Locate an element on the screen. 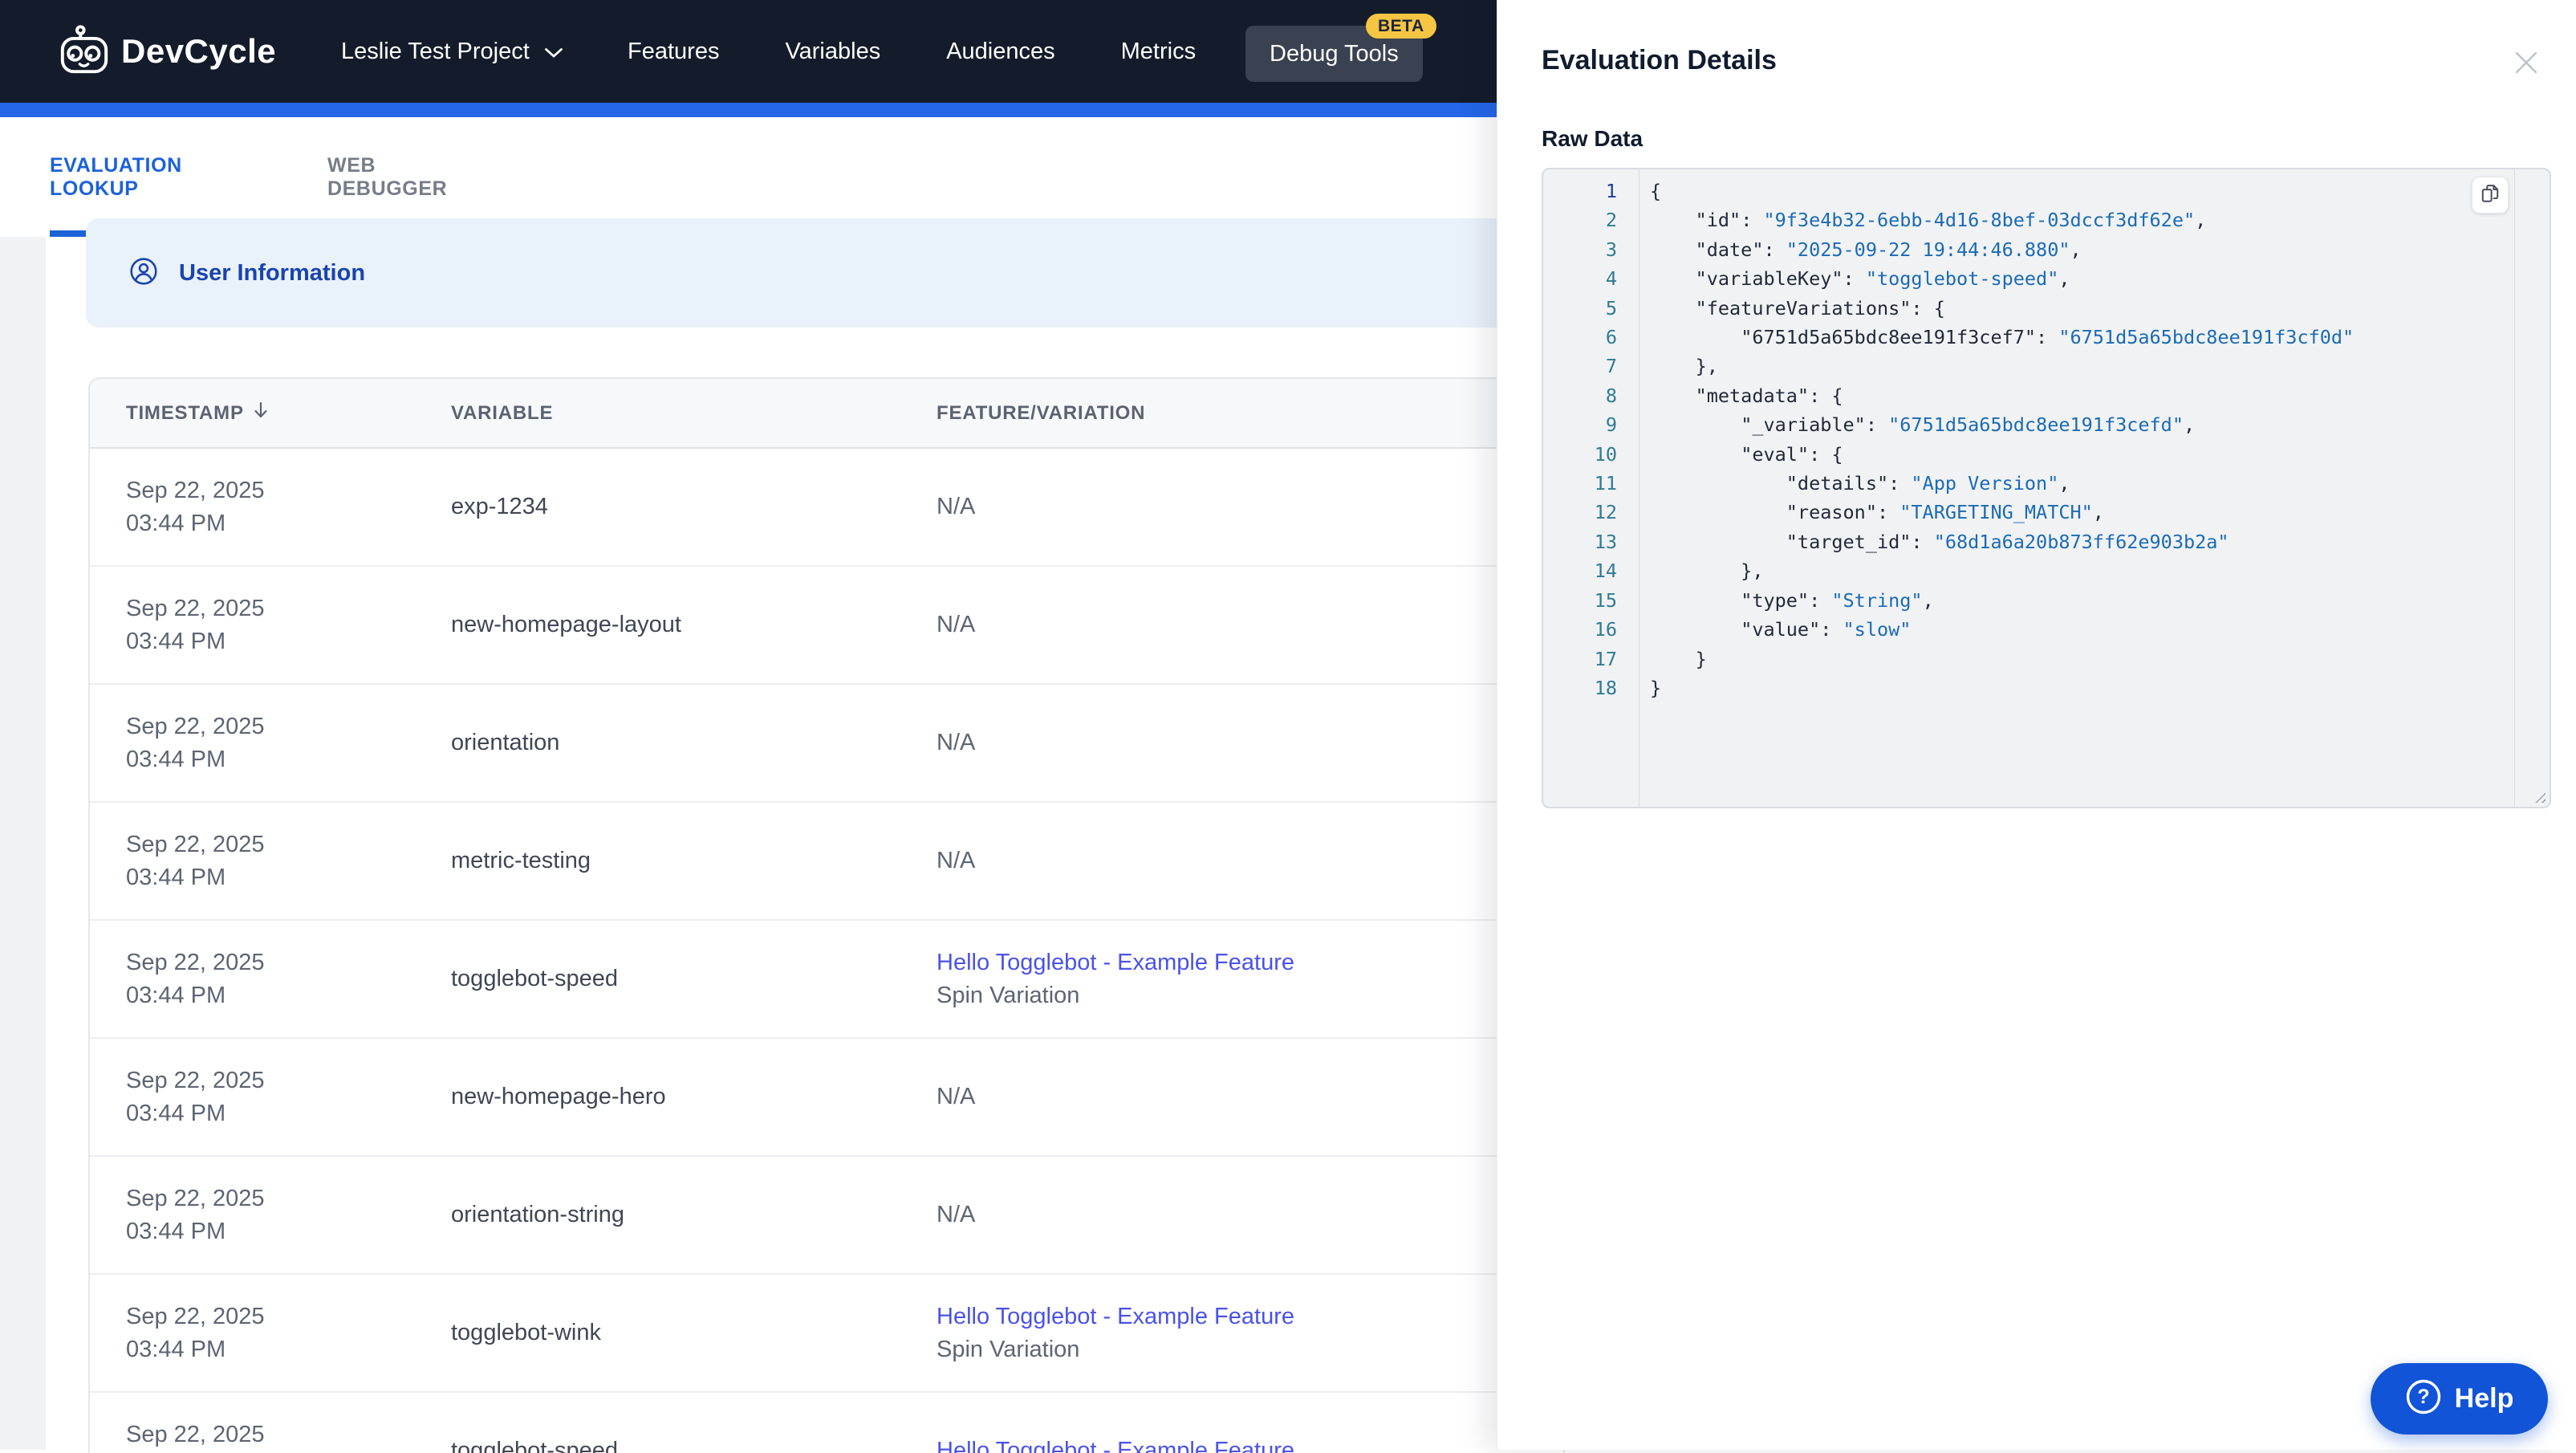 This screenshot has width=2576, height=1453. close-icon is located at coordinates (2527, 62).